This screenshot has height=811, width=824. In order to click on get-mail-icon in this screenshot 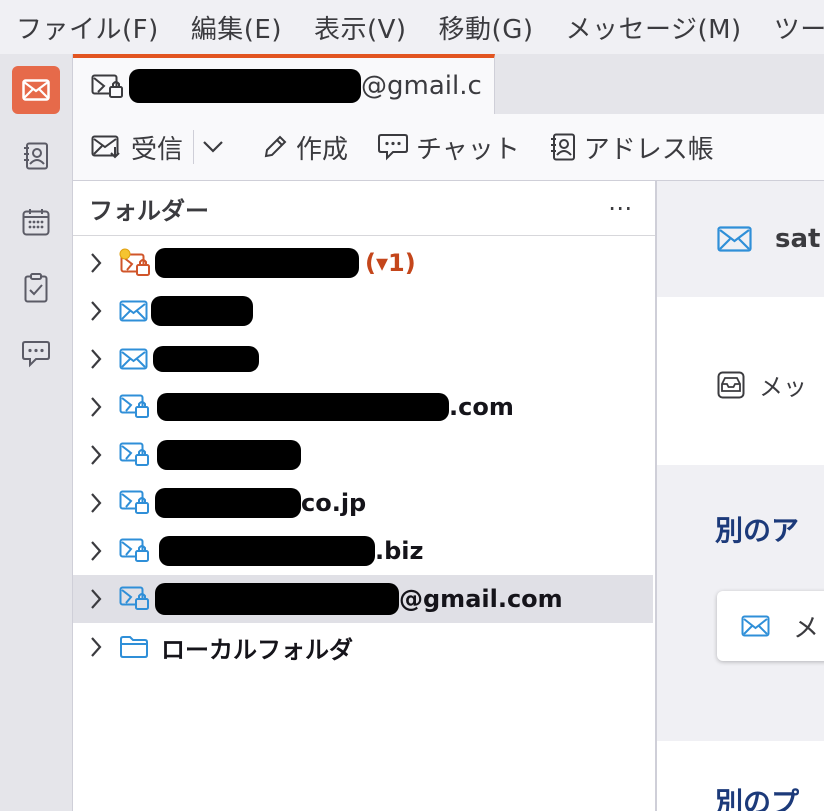, I will do `click(105, 147)`.